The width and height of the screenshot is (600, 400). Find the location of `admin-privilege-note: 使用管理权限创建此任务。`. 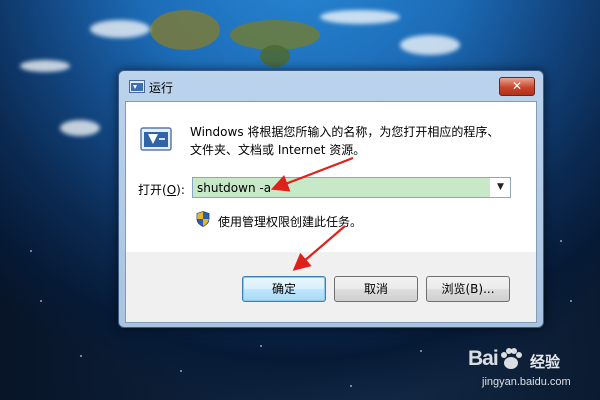

admin-privilege-note: 使用管理权限创建此任务。 is located at coordinates (290, 222).